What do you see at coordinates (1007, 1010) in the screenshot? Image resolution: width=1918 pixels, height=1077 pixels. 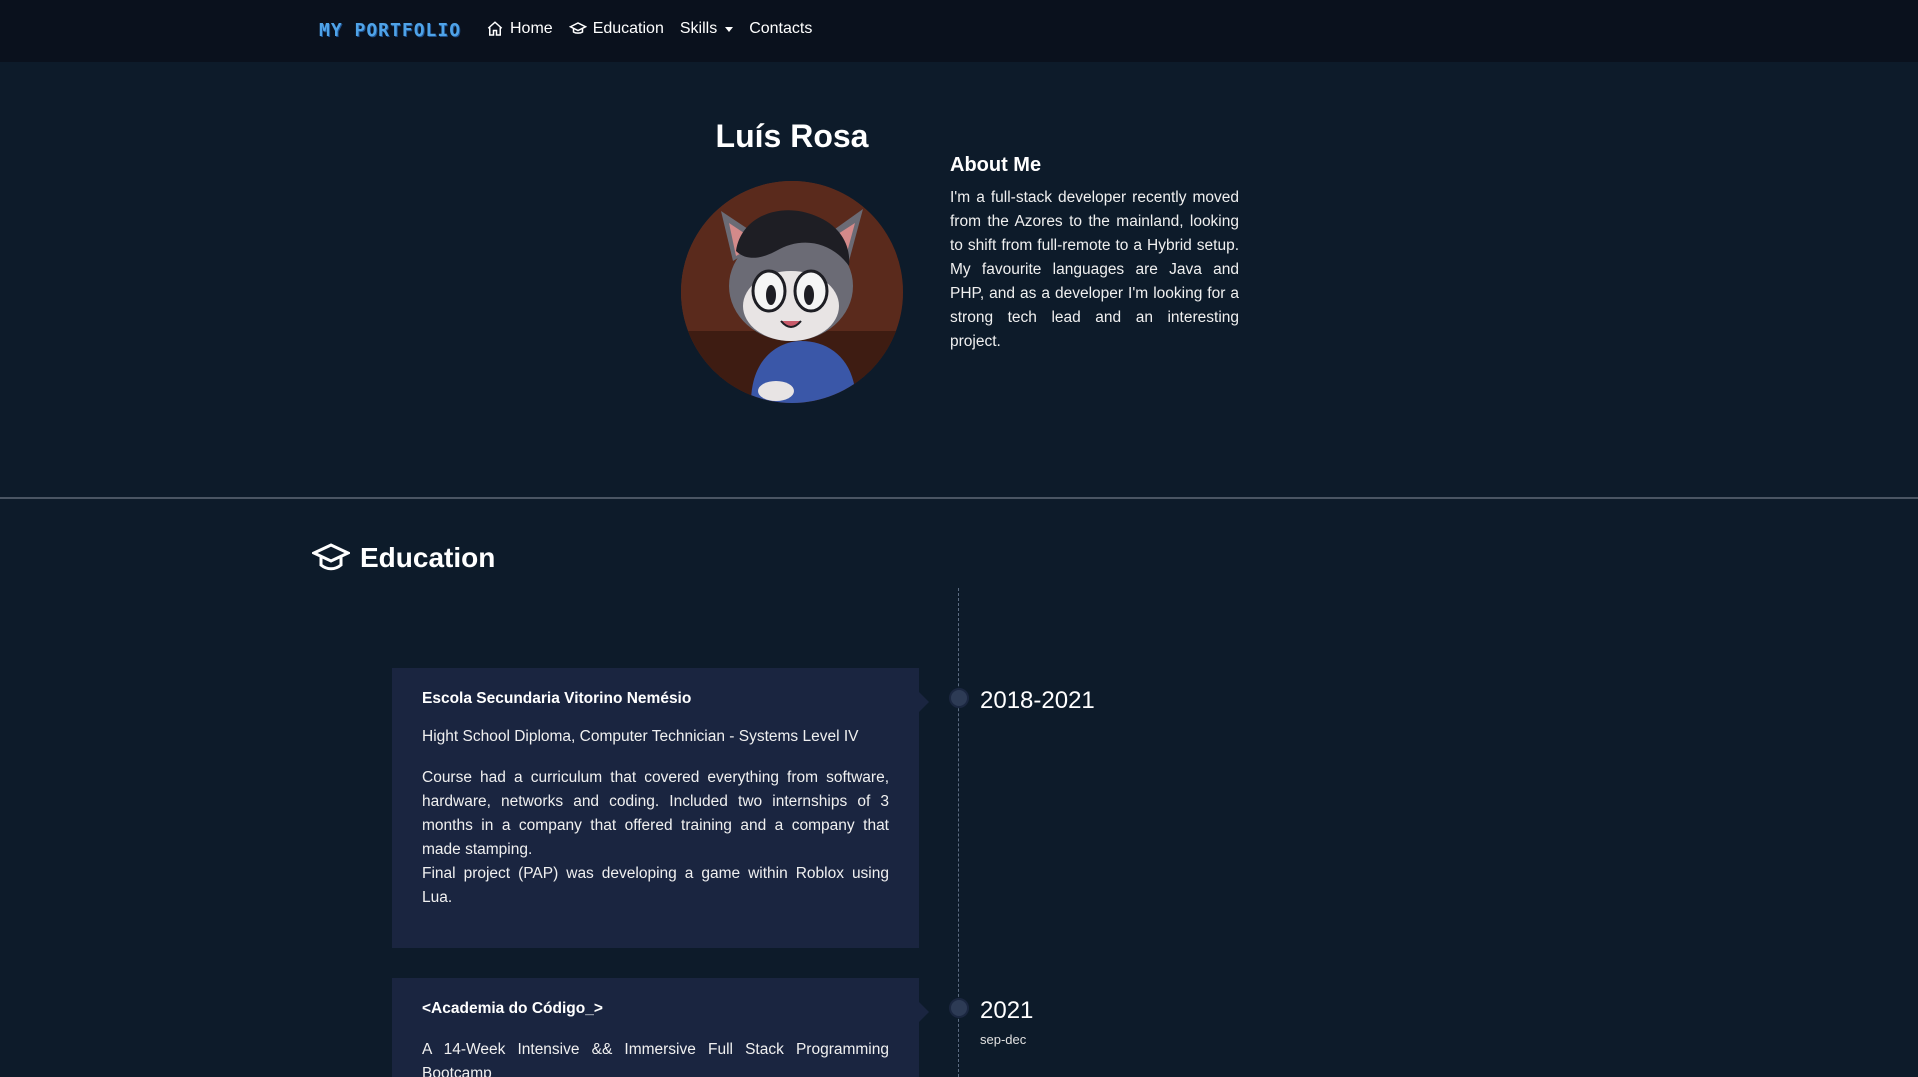 I see `timeline-year: 2021` at bounding box center [1007, 1010].